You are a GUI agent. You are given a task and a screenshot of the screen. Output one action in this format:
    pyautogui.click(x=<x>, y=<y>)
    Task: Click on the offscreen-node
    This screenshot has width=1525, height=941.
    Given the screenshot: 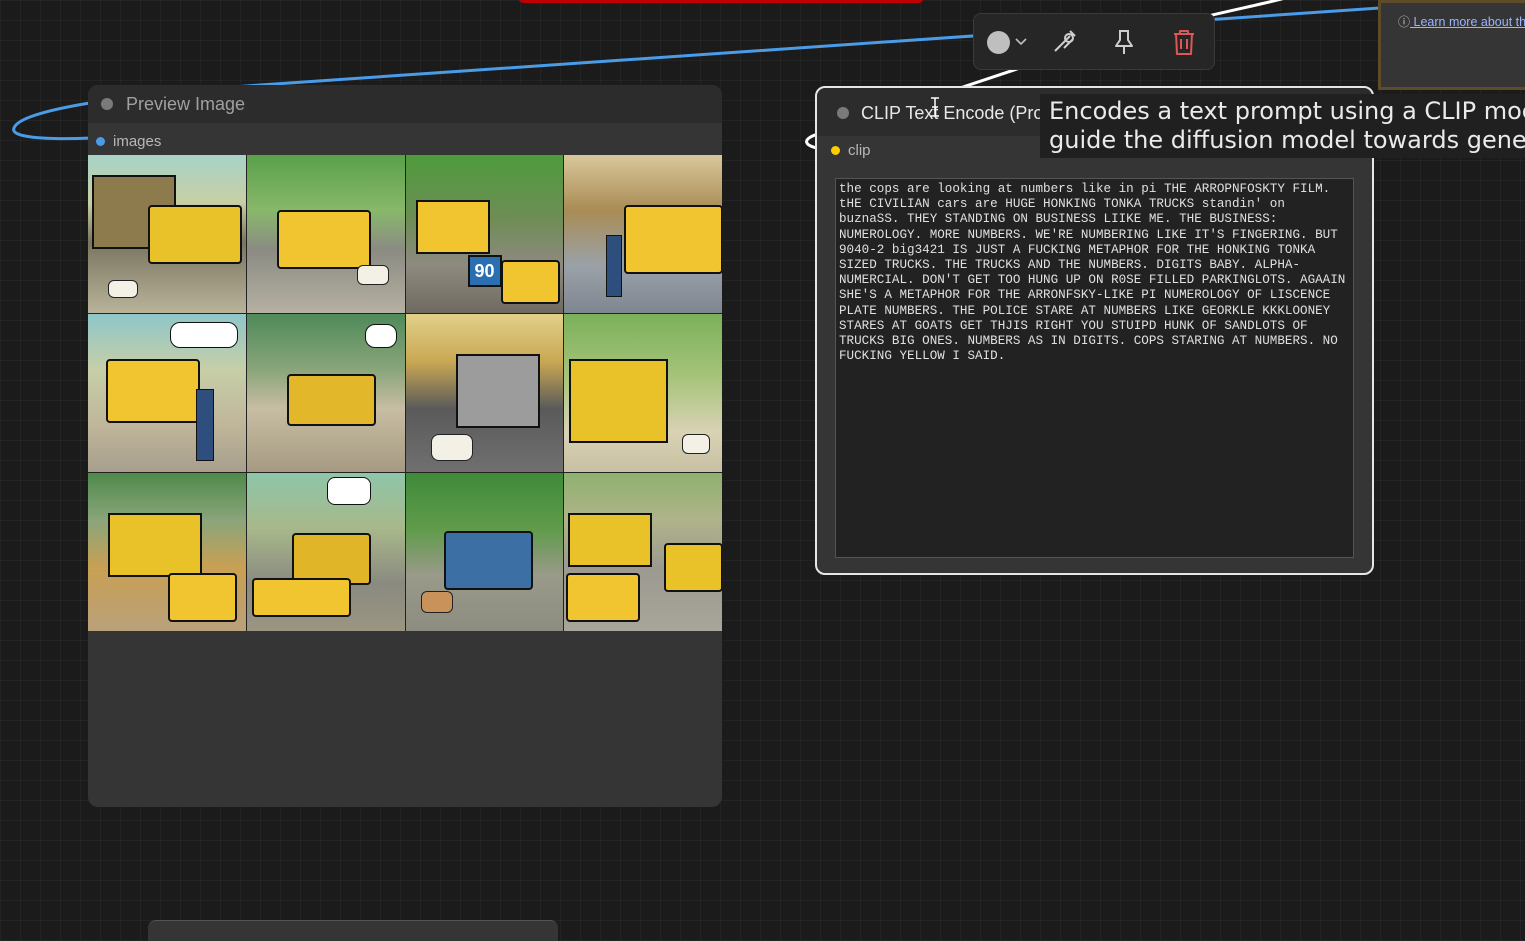 What is the action you would take?
    pyautogui.click(x=353, y=930)
    